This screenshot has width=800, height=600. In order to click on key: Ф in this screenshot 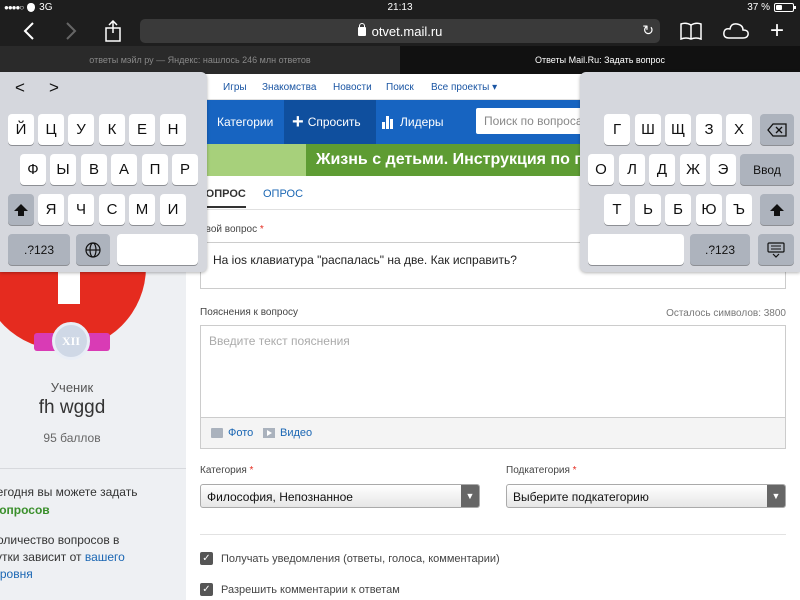, I will do `click(33, 169)`.